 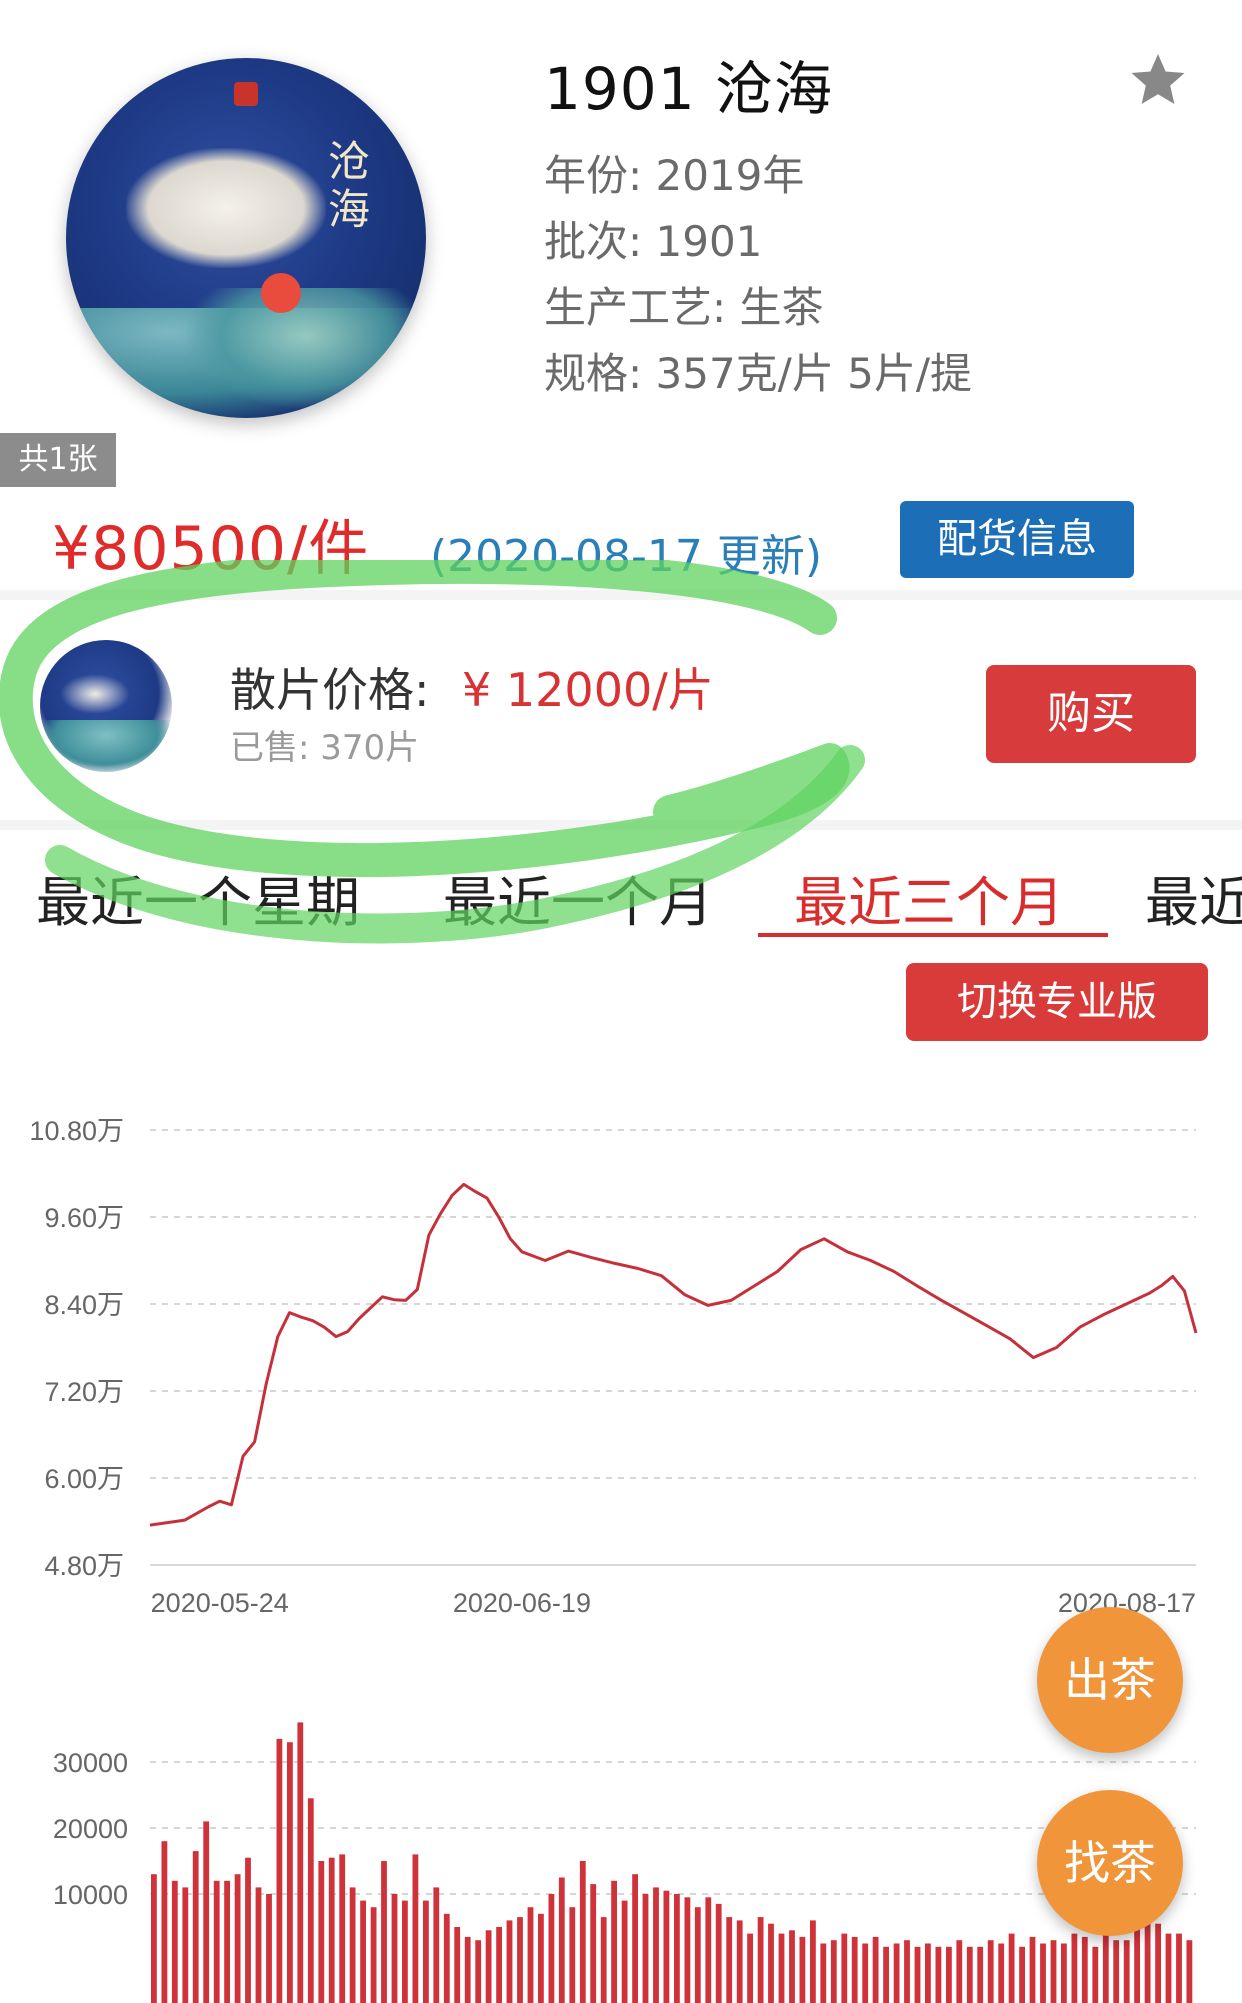 I want to click on sell-tea-button: 出茶, so click(x=1110, y=1680).